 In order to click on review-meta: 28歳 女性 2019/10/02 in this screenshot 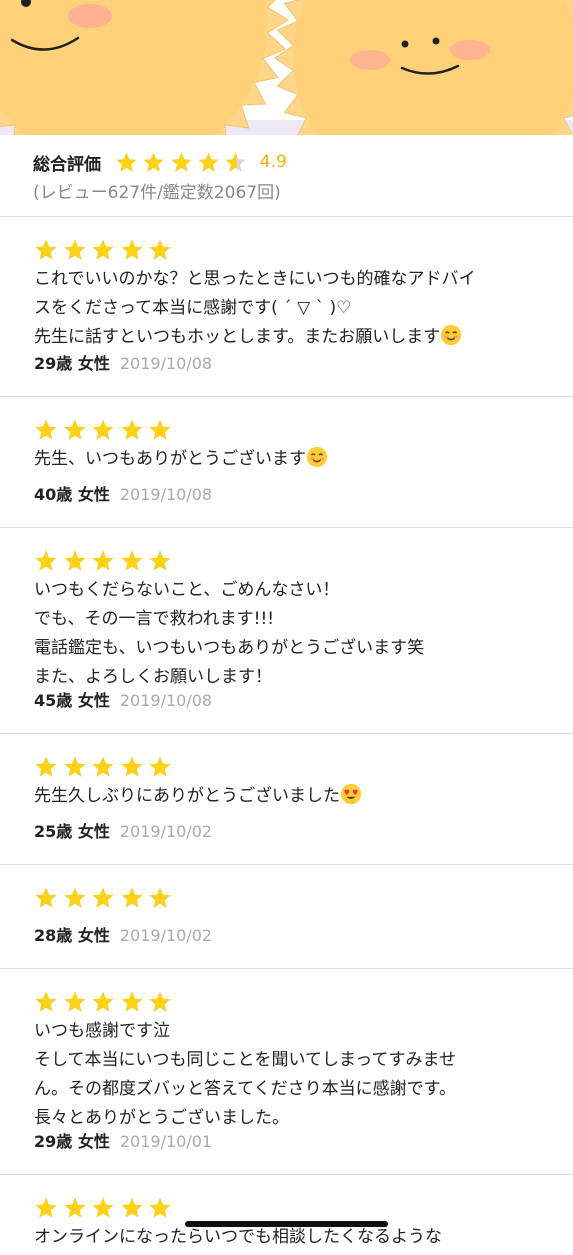, I will do `click(123, 934)`.